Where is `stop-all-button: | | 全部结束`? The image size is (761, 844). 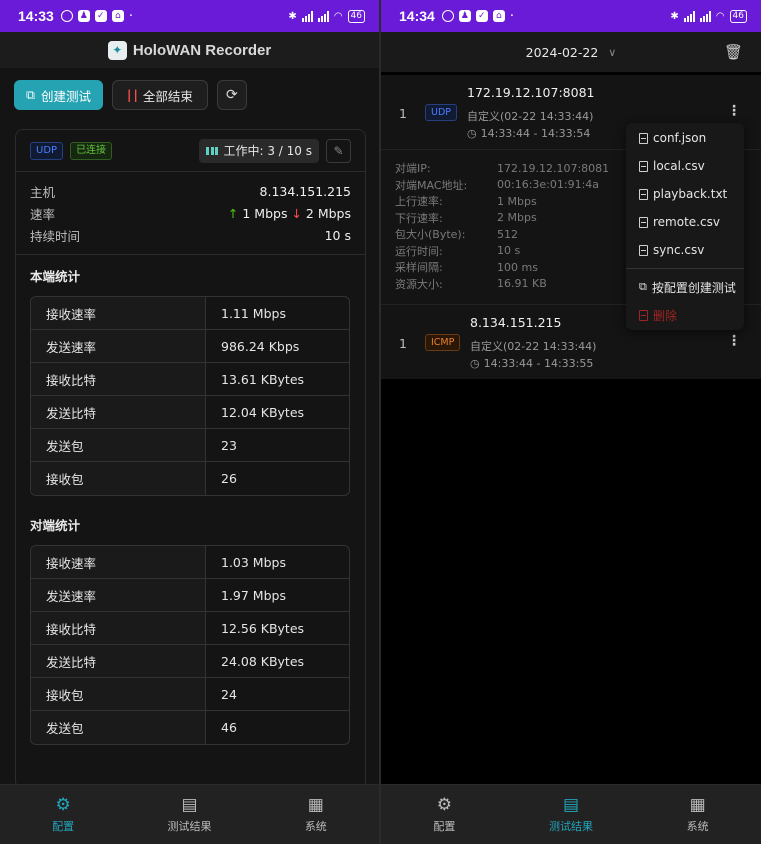 stop-all-button: | | 全部结束 is located at coordinates (159, 95).